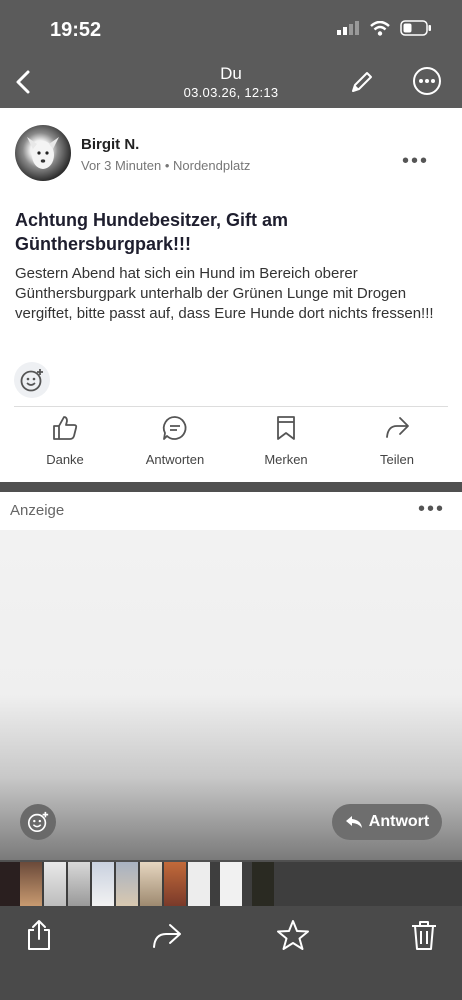 This screenshot has height=1000, width=462. Describe the element at coordinates (397, 427) in the screenshot. I see `share-arrow-icon` at that location.